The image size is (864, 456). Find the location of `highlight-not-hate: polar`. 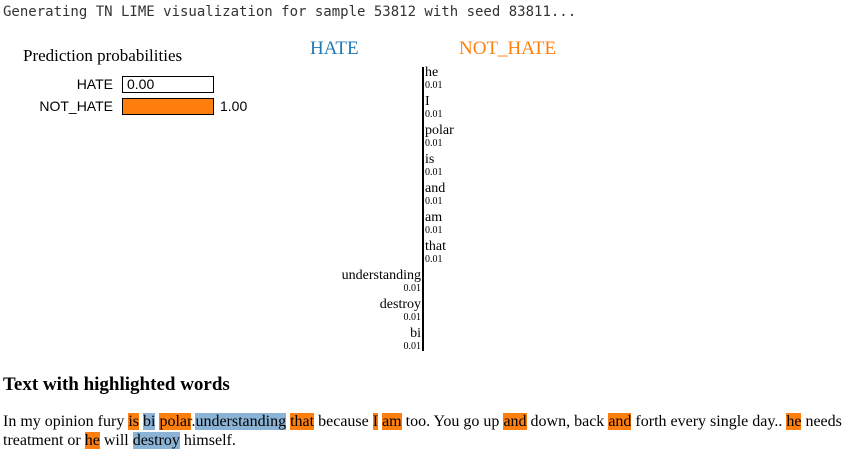

highlight-not-hate: polar is located at coordinates (175, 421).